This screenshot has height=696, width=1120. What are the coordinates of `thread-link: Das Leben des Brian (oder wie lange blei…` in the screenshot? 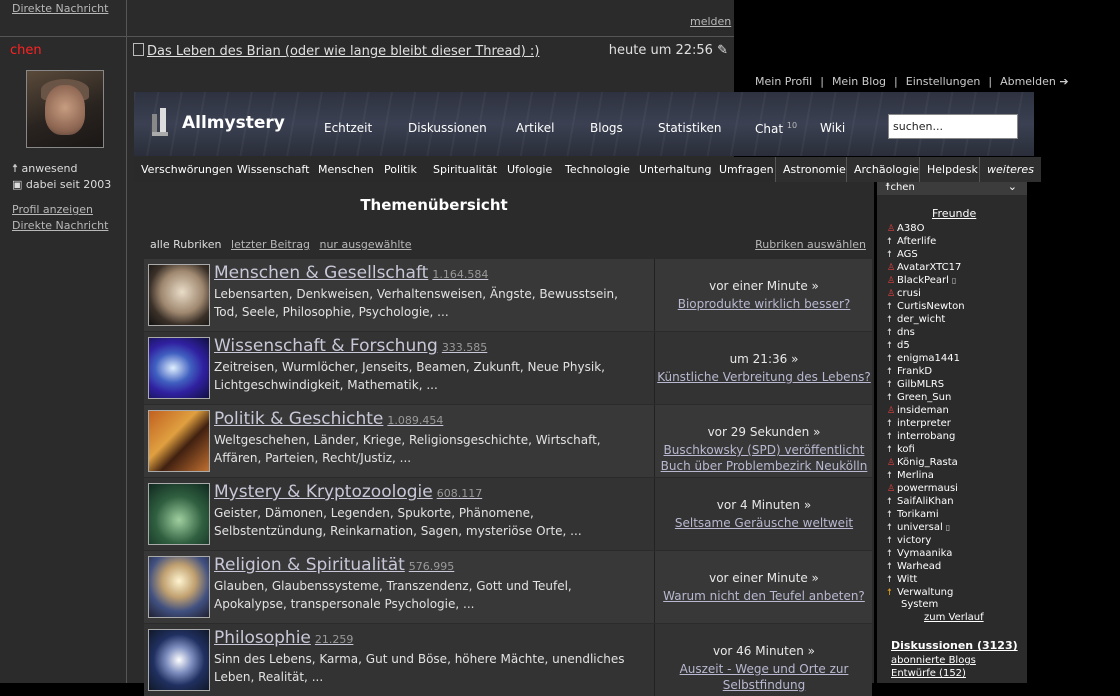 It's located at (343, 51).